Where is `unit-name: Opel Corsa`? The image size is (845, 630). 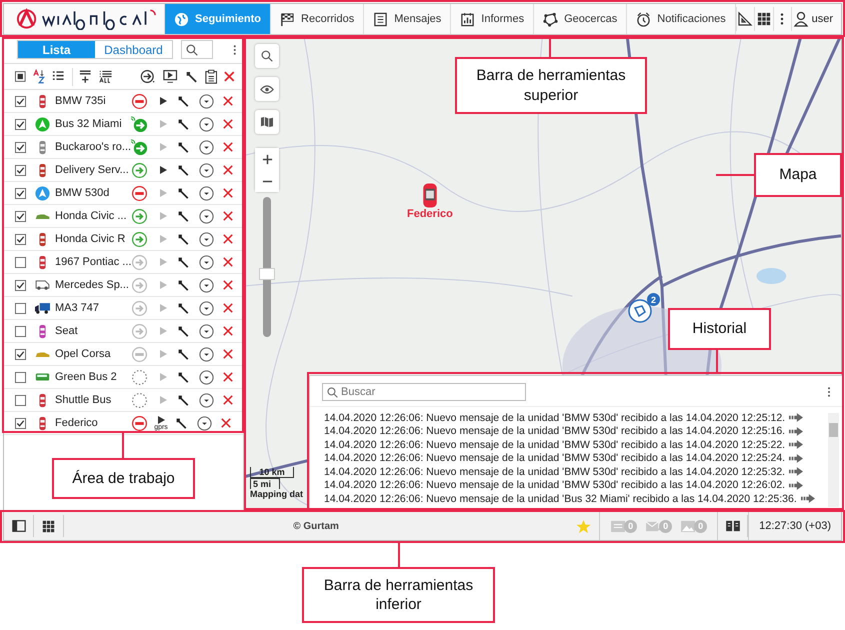 unit-name: Opel Corsa is located at coordinates (92, 354).